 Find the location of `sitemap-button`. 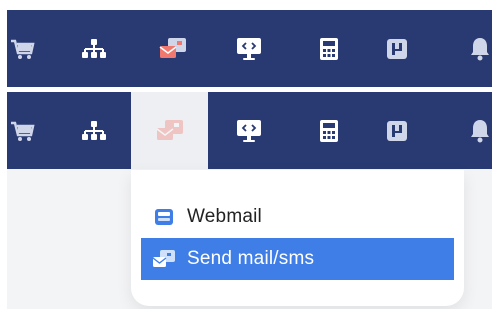

sitemap-button is located at coordinates (94, 48).